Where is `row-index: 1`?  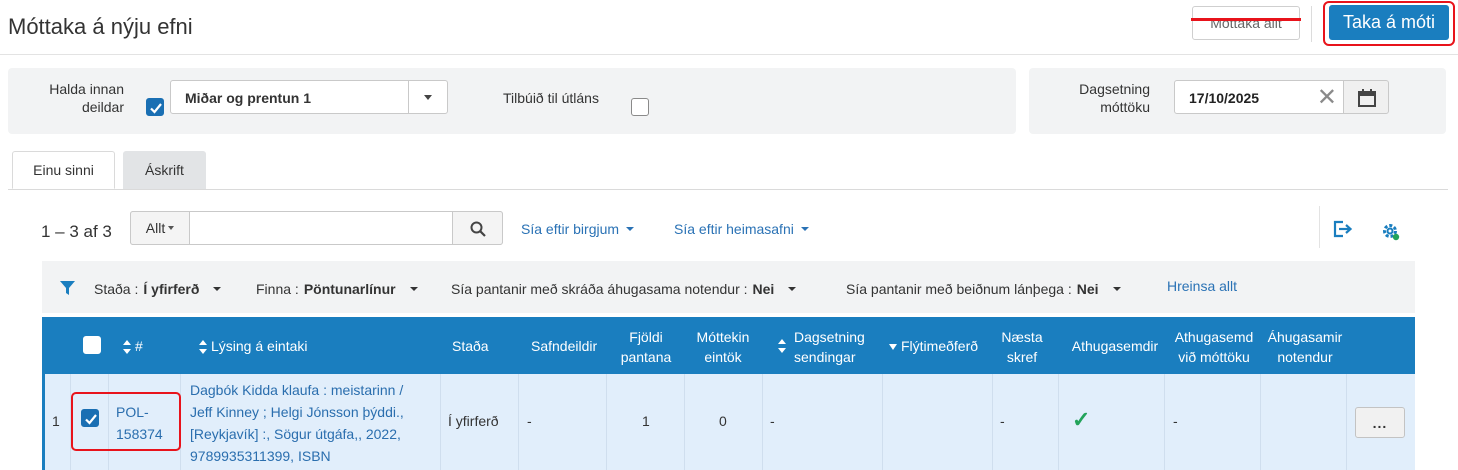
row-index: 1 is located at coordinates (56, 421).